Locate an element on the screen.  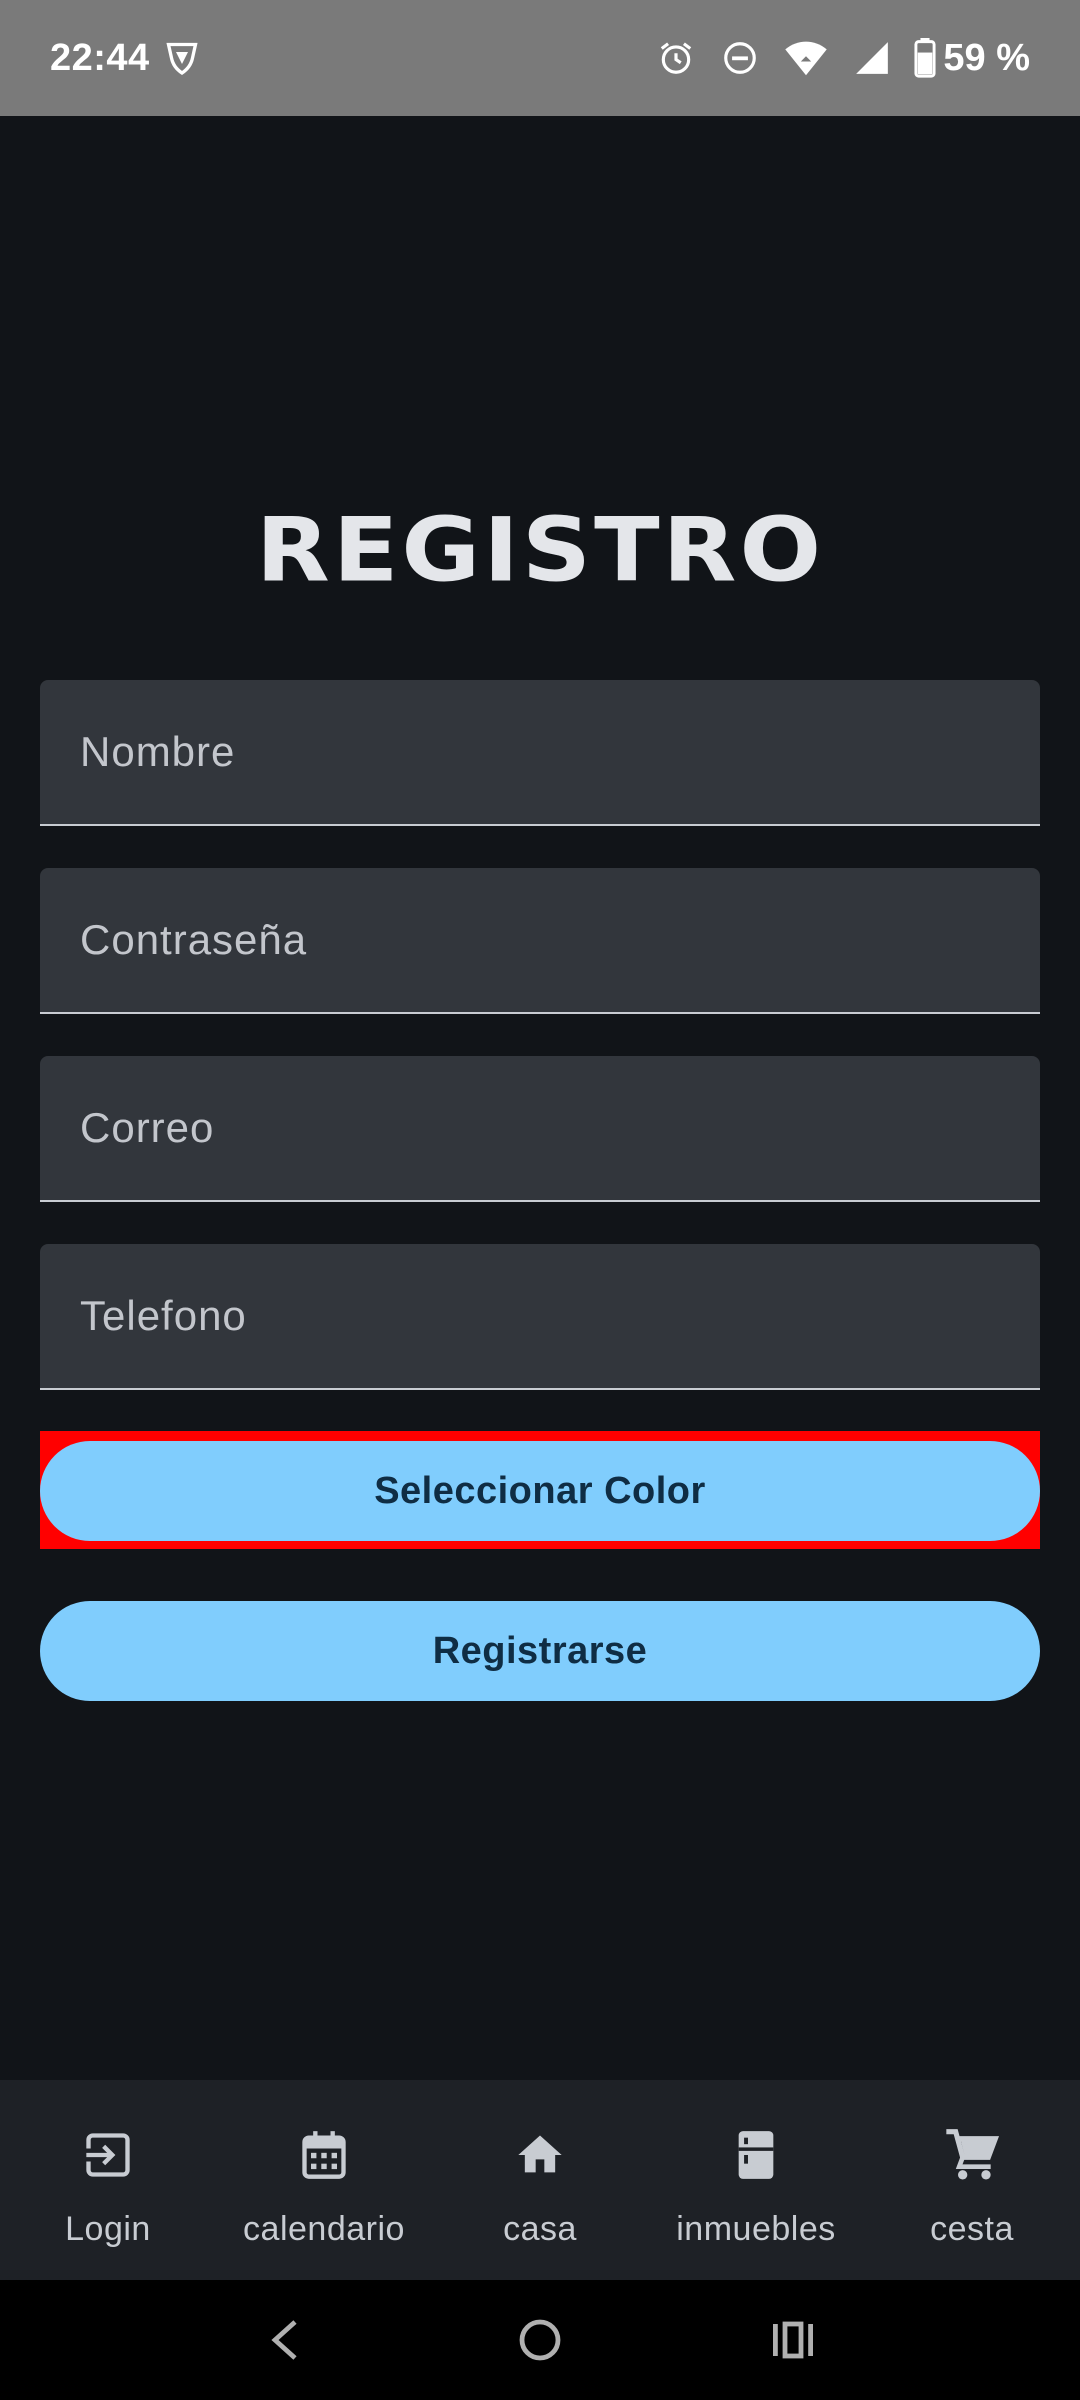
signal-icon is located at coordinates (872, 58).